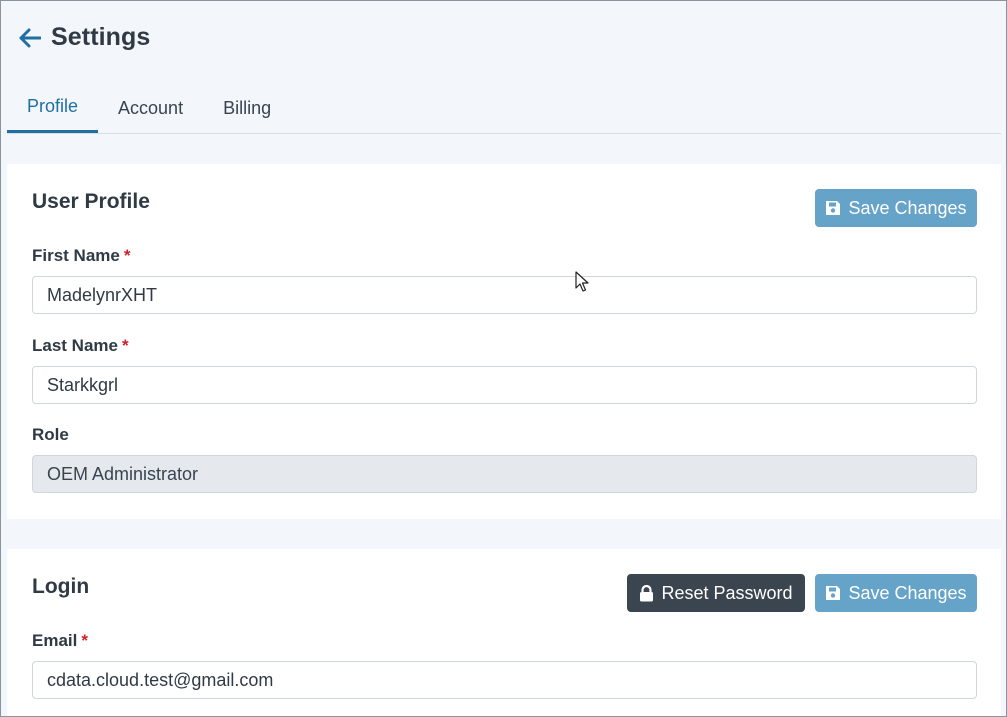  I want to click on page-header: Settings, so click(84, 37).